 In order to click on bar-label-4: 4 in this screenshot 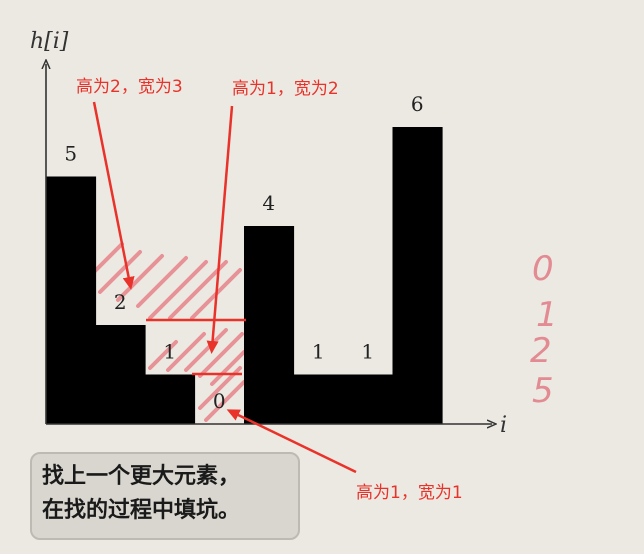, I will do `click(268, 203)`.